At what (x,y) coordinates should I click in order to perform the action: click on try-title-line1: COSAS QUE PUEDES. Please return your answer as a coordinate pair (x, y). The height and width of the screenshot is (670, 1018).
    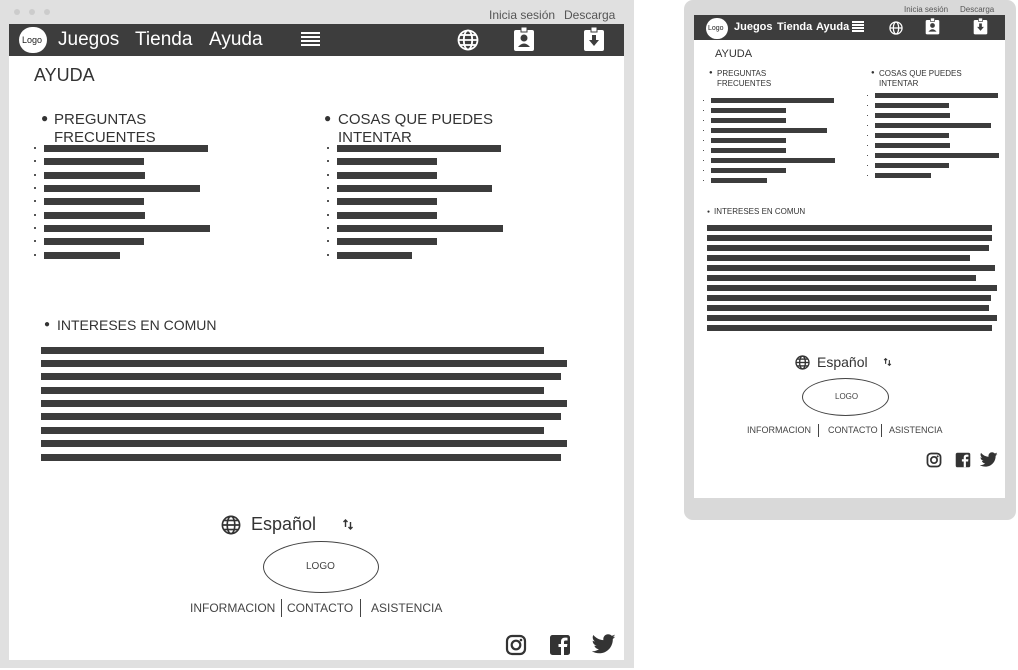
    Looking at the image, I should click on (416, 119).